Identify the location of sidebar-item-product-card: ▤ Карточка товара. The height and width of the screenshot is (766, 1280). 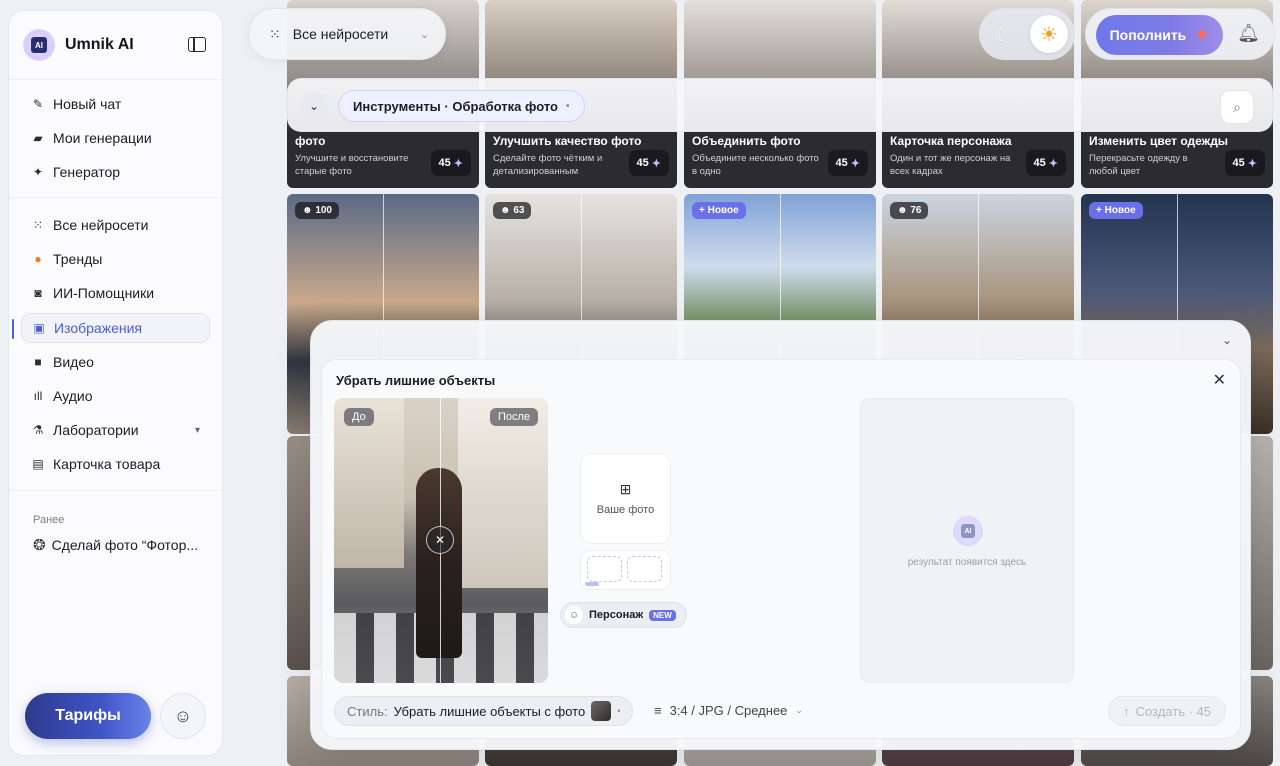
(115, 464).